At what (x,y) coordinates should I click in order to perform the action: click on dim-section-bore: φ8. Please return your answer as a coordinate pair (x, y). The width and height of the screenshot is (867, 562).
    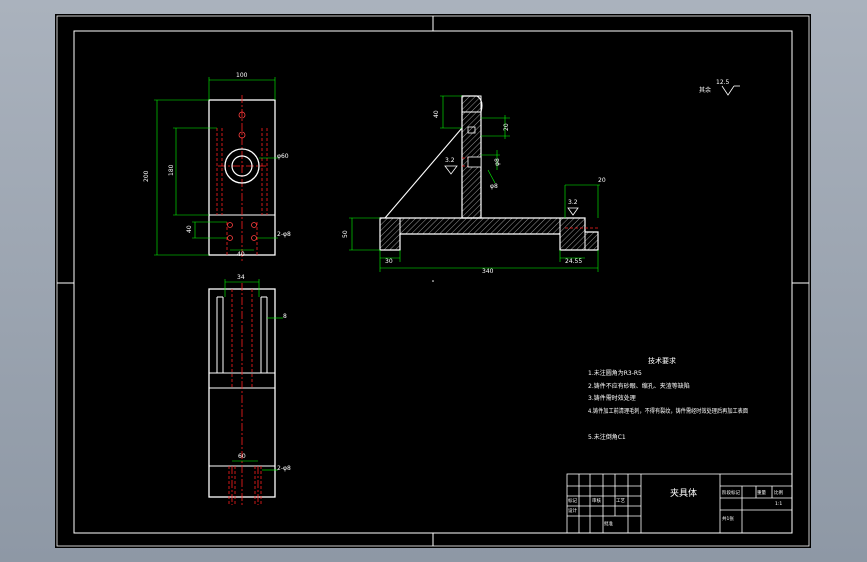
    Looking at the image, I should click on (497, 162).